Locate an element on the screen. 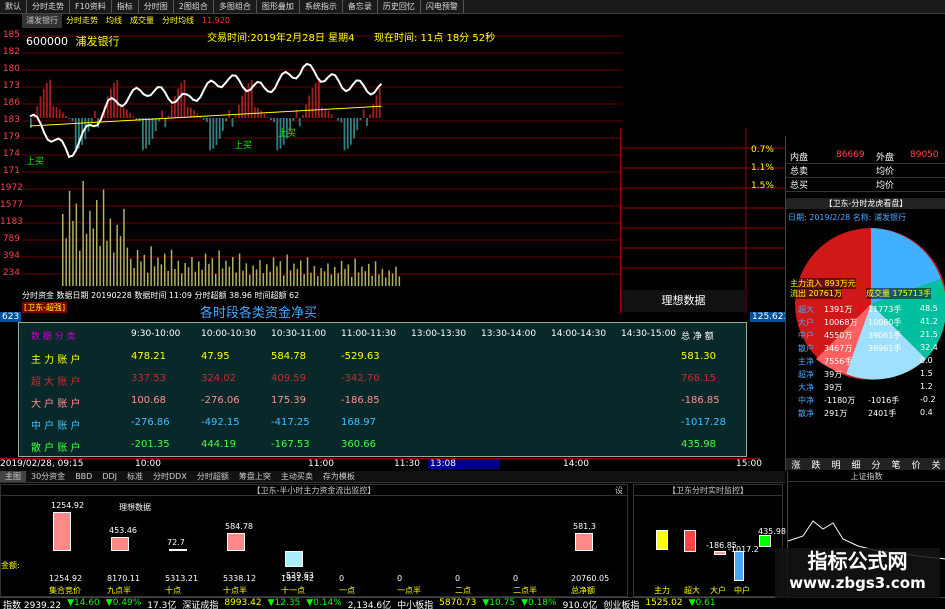 The height and width of the screenshot is (609, 945). status-item: 17.3亿 is located at coordinates (162, 605).